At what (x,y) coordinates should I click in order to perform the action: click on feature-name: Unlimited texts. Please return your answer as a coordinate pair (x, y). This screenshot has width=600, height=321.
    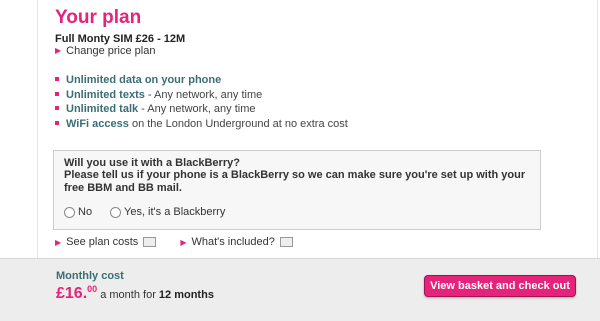
    Looking at the image, I should click on (105, 94).